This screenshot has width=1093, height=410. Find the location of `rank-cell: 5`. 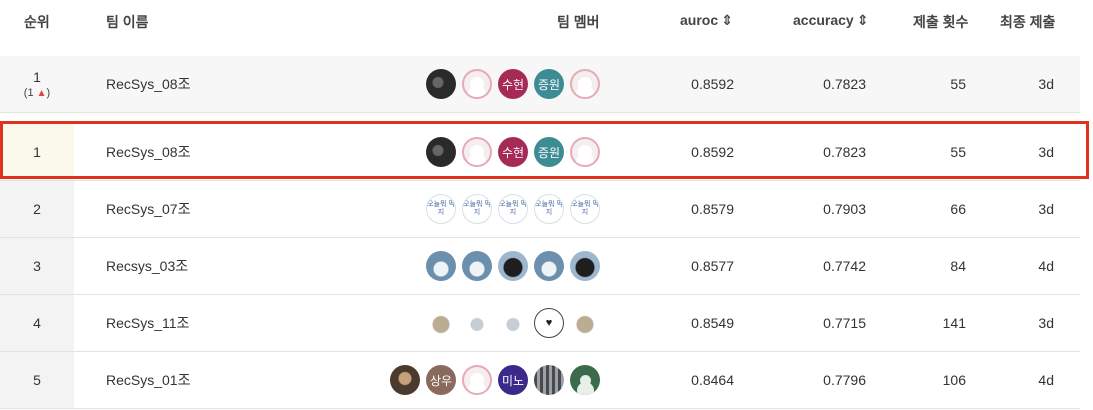

rank-cell: 5 is located at coordinates (37, 380).